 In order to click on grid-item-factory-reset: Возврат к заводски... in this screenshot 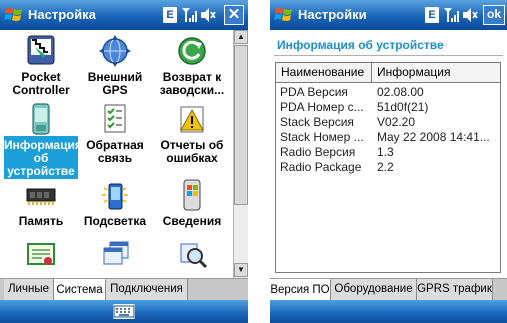, I will do `click(192, 66)`.